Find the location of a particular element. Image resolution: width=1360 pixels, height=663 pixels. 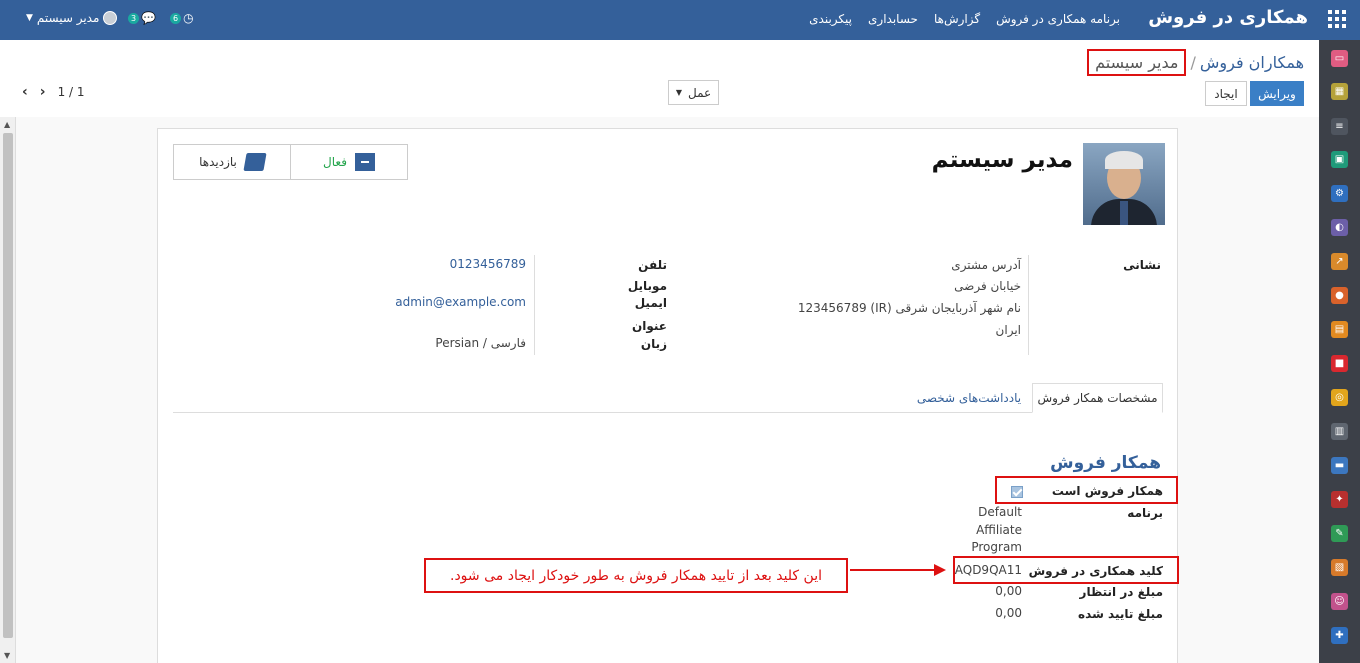

pager-prev-icon: › is located at coordinates (43, 92).